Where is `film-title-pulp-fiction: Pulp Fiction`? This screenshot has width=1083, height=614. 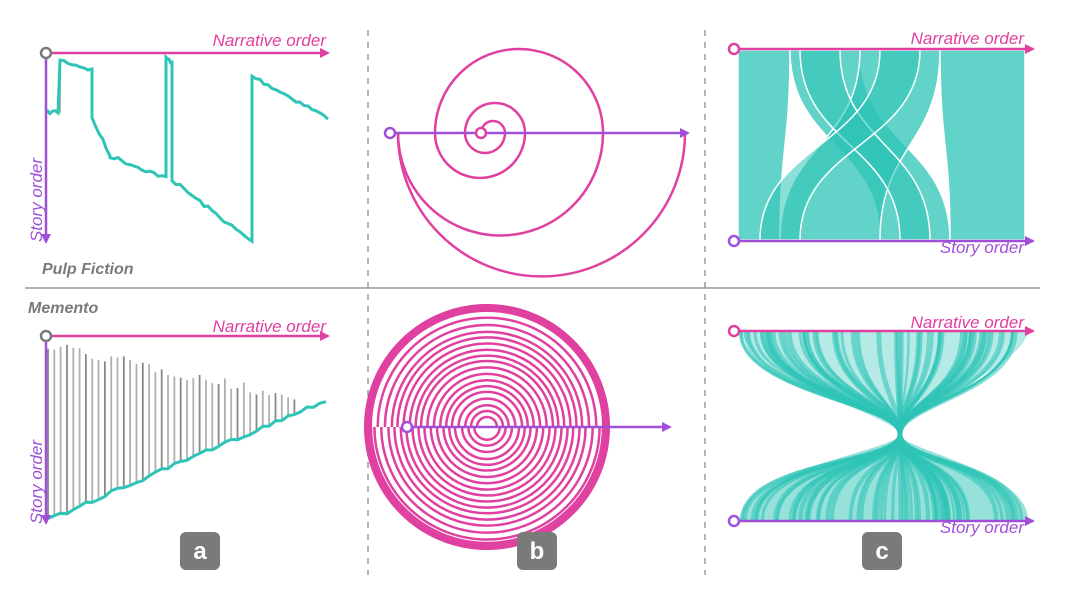
film-title-pulp-fiction: Pulp Fiction is located at coordinates (88, 269).